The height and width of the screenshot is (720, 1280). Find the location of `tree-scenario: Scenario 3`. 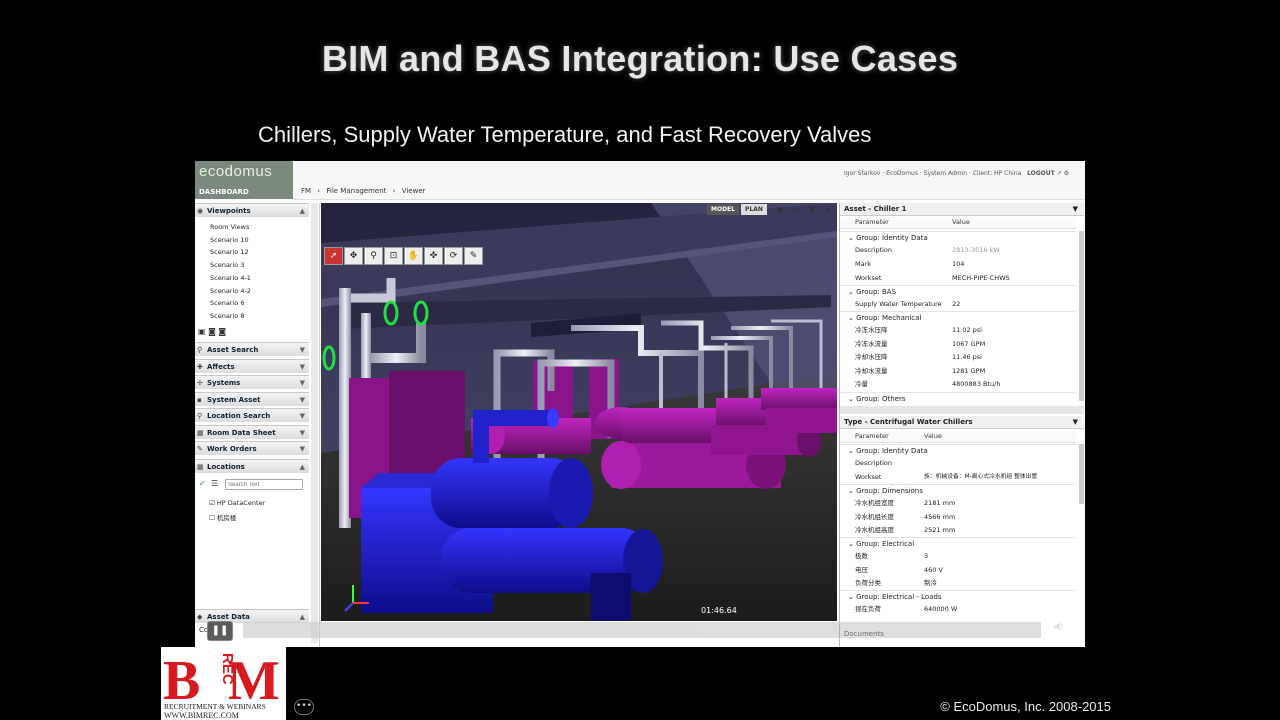

tree-scenario: Scenario 3 is located at coordinates (227, 265).